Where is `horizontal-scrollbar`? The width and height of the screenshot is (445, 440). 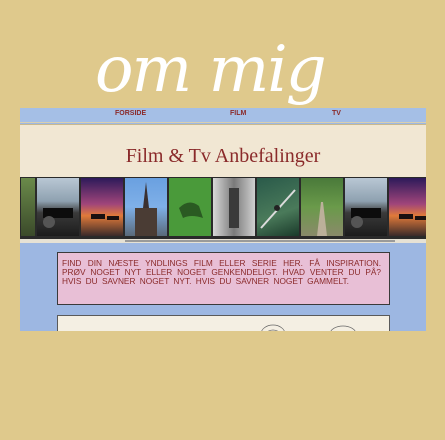 horizontal-scrollbar is located at coordinates (223, 241).